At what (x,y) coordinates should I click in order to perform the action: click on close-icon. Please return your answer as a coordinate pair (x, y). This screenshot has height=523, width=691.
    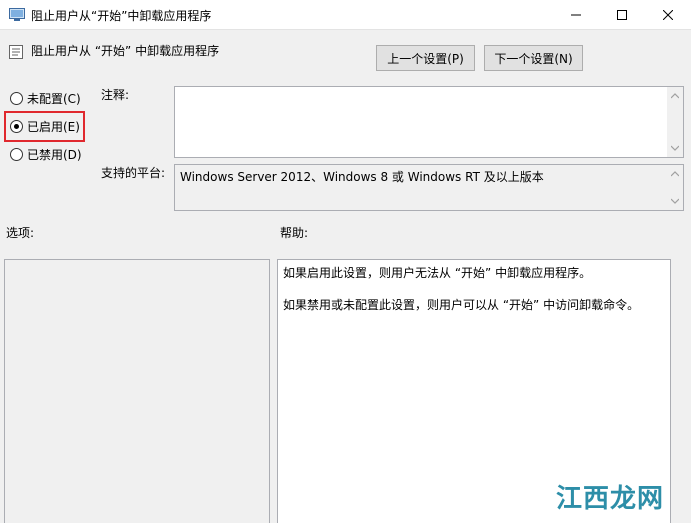
    Looking at the image, I should click on (668, 15).